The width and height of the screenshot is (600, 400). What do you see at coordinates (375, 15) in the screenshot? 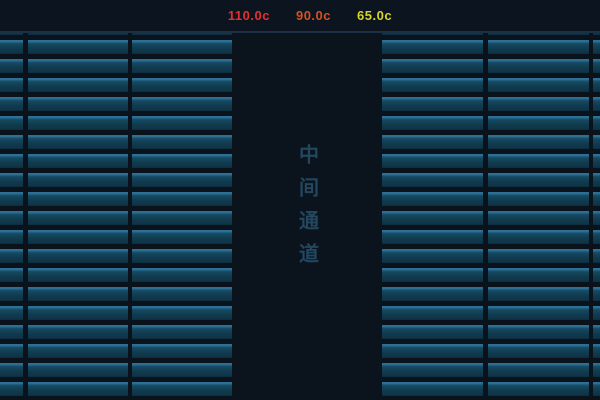
I see `temperature-threshold-label: 65.0c` at bounding box center [375, 15].